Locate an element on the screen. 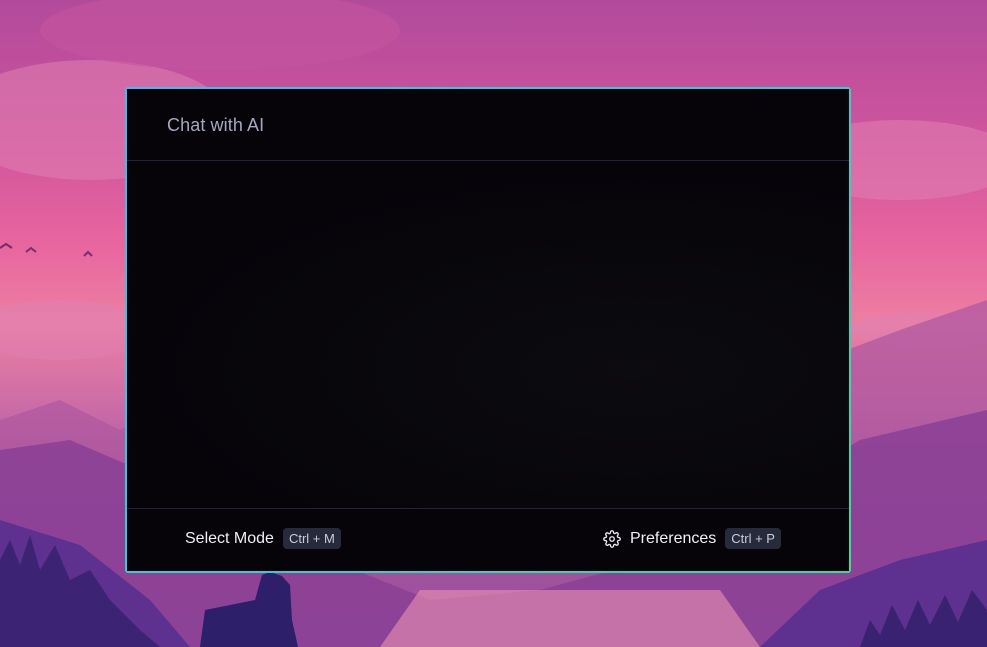  preferences-label: Preferences is located at coordinates (673, 538).